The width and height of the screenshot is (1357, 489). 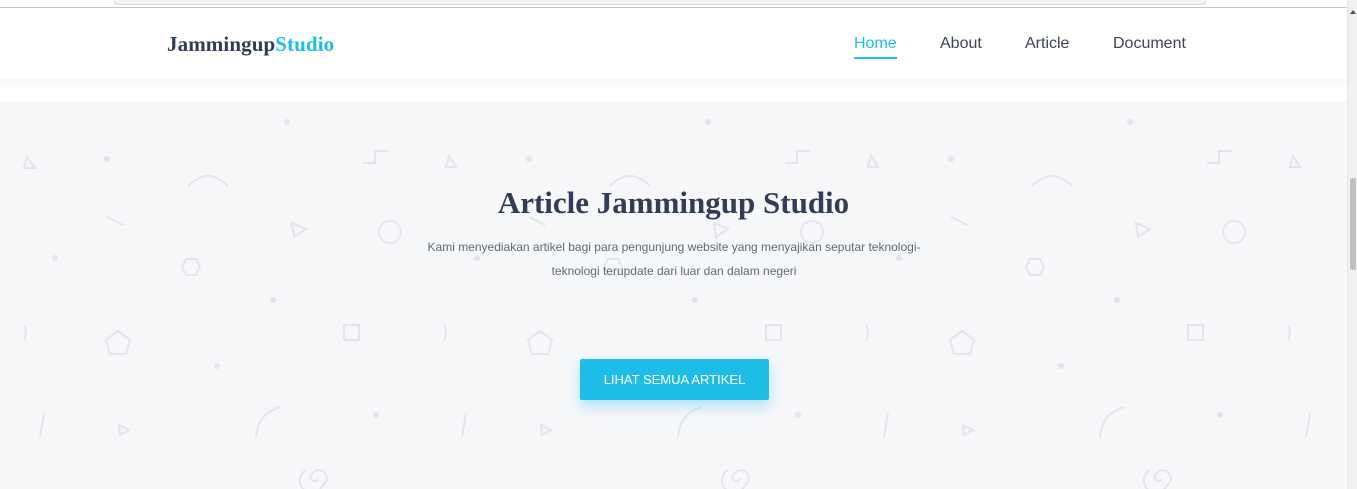 I want to click on hero-title: Article Jammingup Studio, so click(x=673, y=202).